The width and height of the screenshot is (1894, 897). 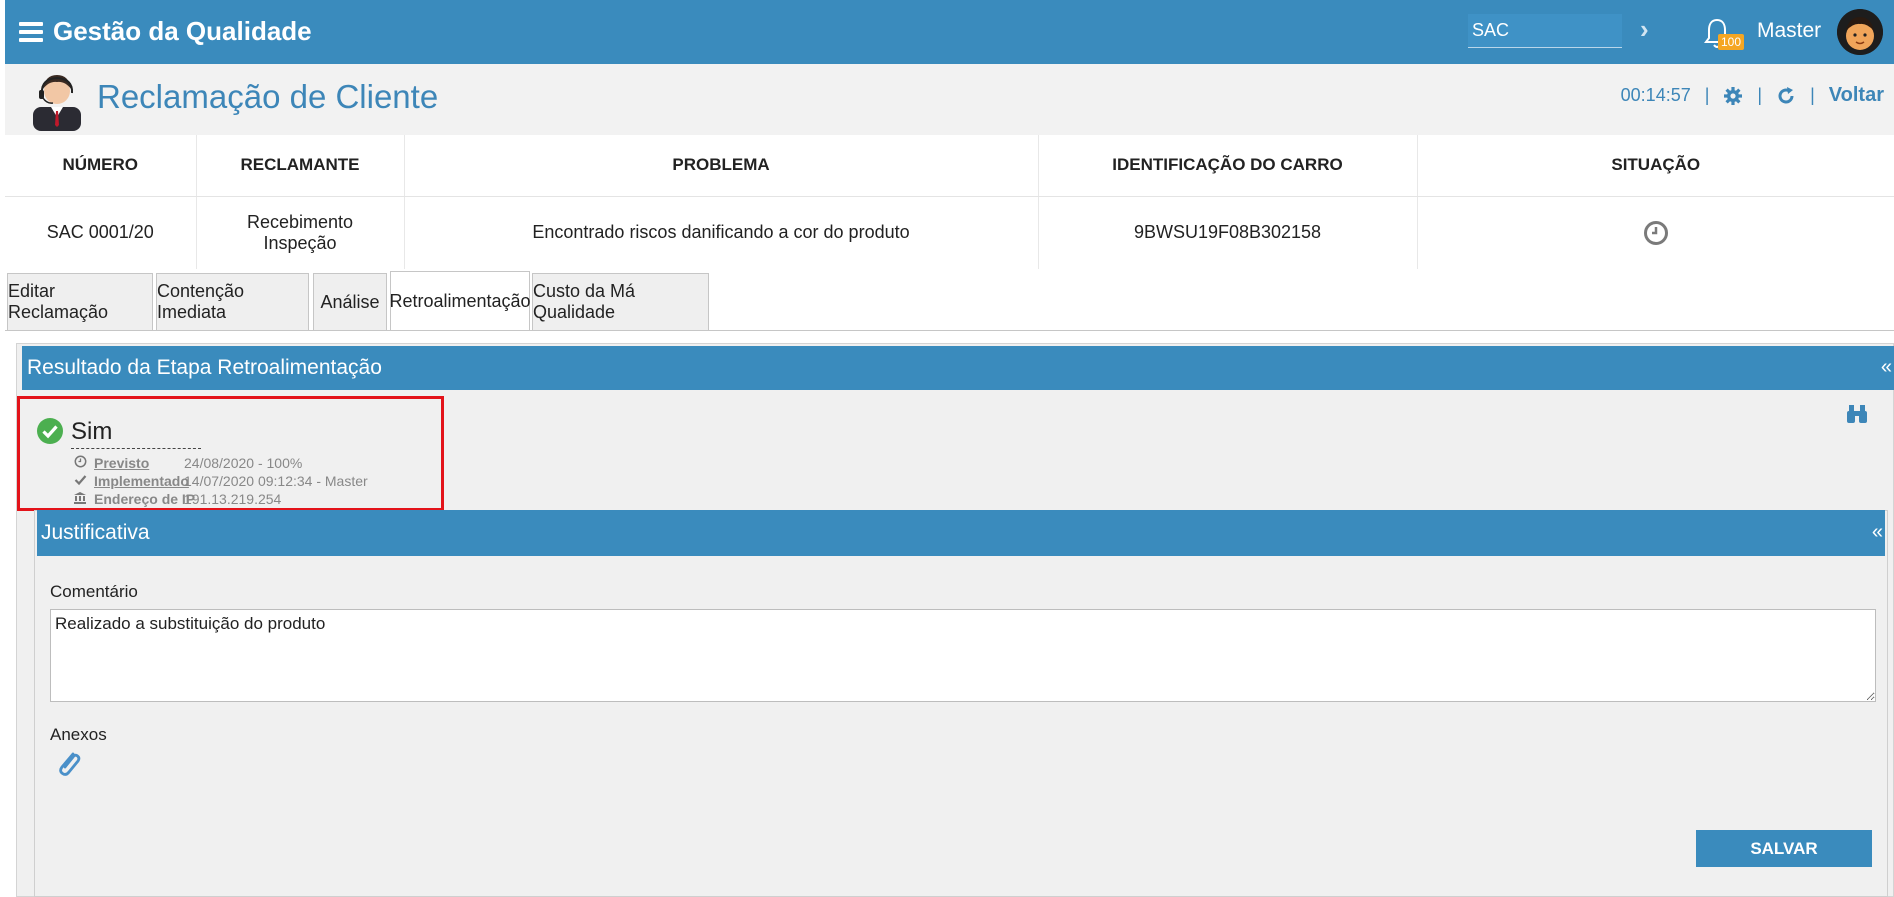 I want to click on reclamante-line: Recebimento, so click(x=300, y=221).